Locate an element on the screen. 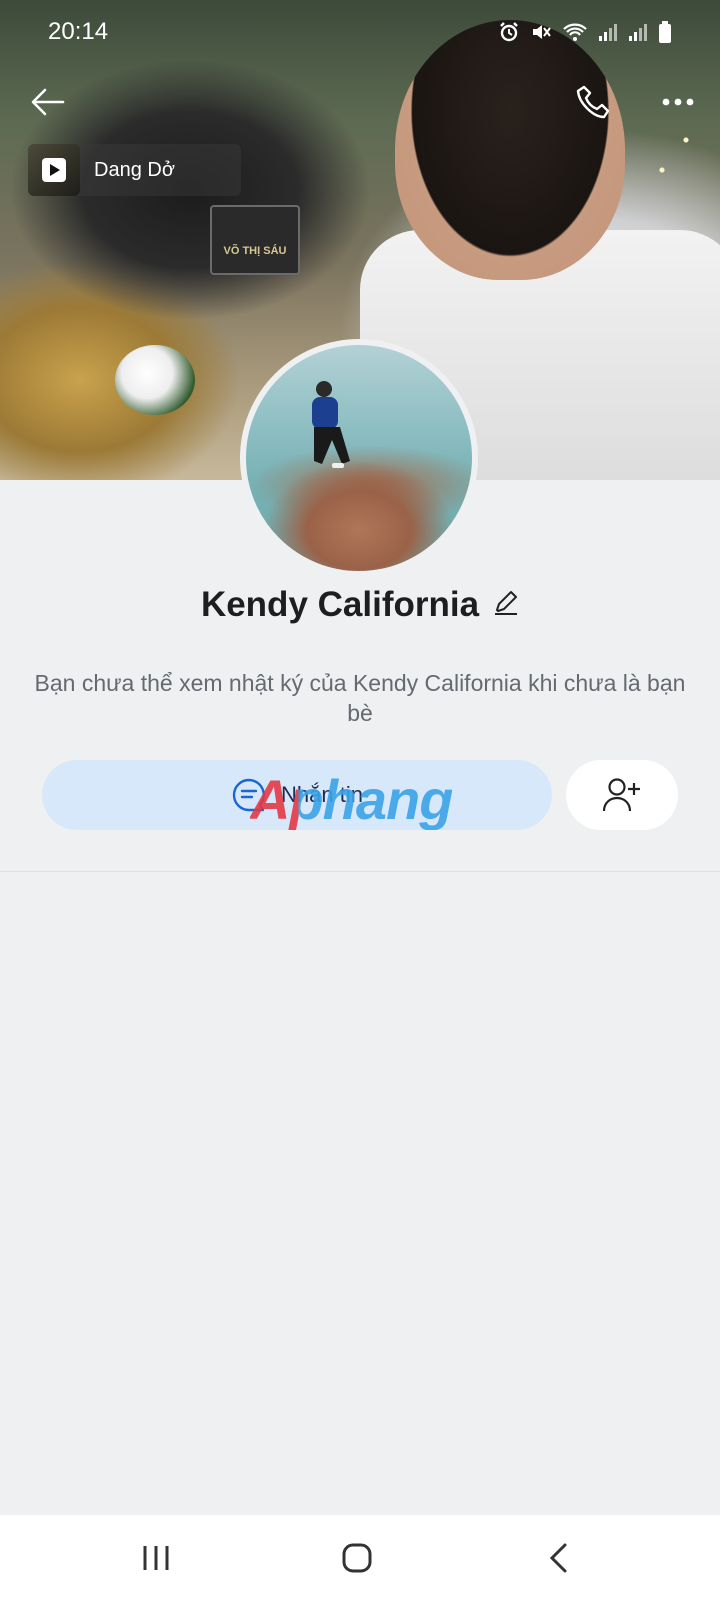 This screenshot has height=1600, width=720. divider is located at coordinates (360, 871).